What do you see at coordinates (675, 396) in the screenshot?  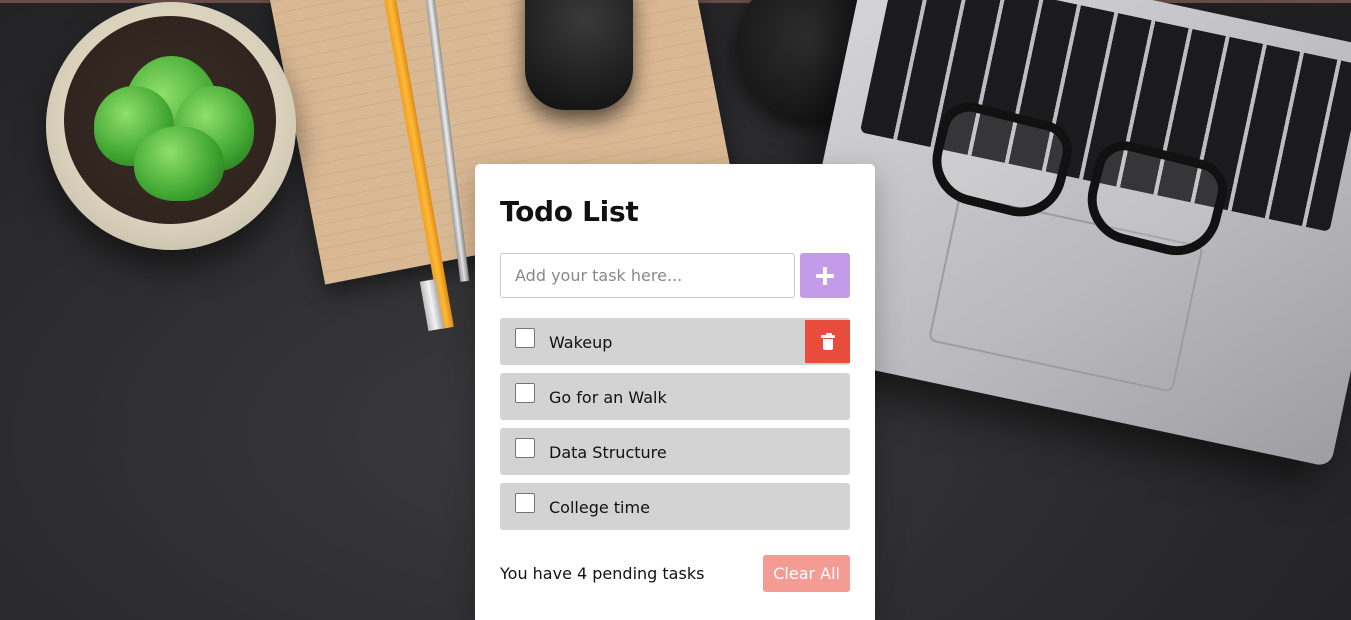 I see `list-item: Go for an Walk` at bounding box center [675, 396].